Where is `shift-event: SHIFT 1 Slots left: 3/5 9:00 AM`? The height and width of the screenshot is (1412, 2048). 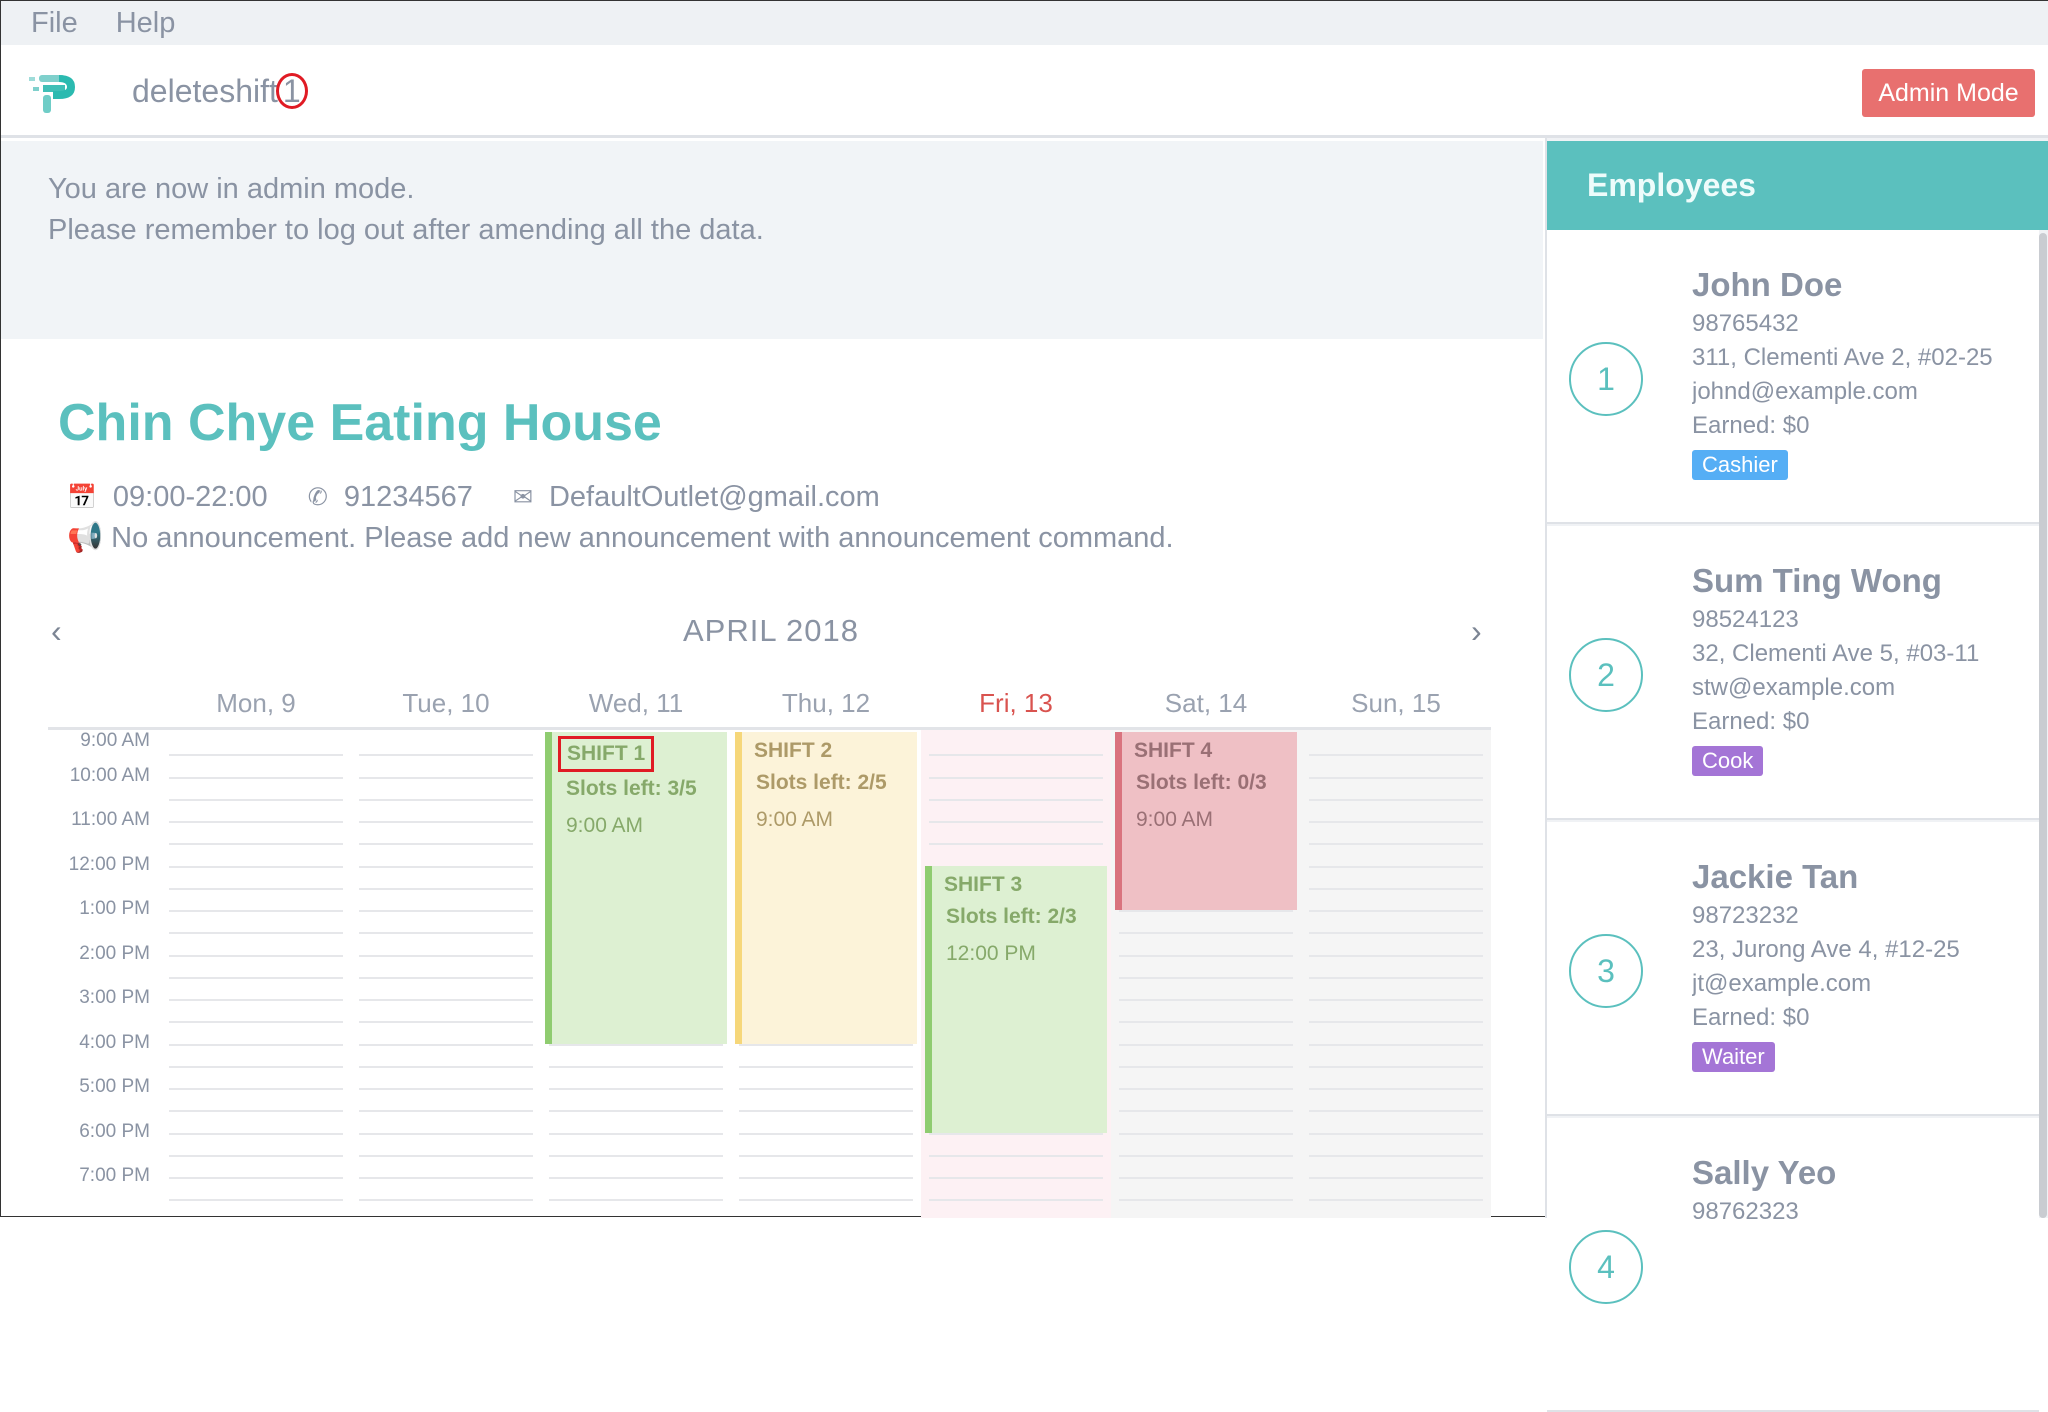
shift-event: SHIFT 1 Slots left: 3/5 9:00 AM is located at coordinates (636, 888).